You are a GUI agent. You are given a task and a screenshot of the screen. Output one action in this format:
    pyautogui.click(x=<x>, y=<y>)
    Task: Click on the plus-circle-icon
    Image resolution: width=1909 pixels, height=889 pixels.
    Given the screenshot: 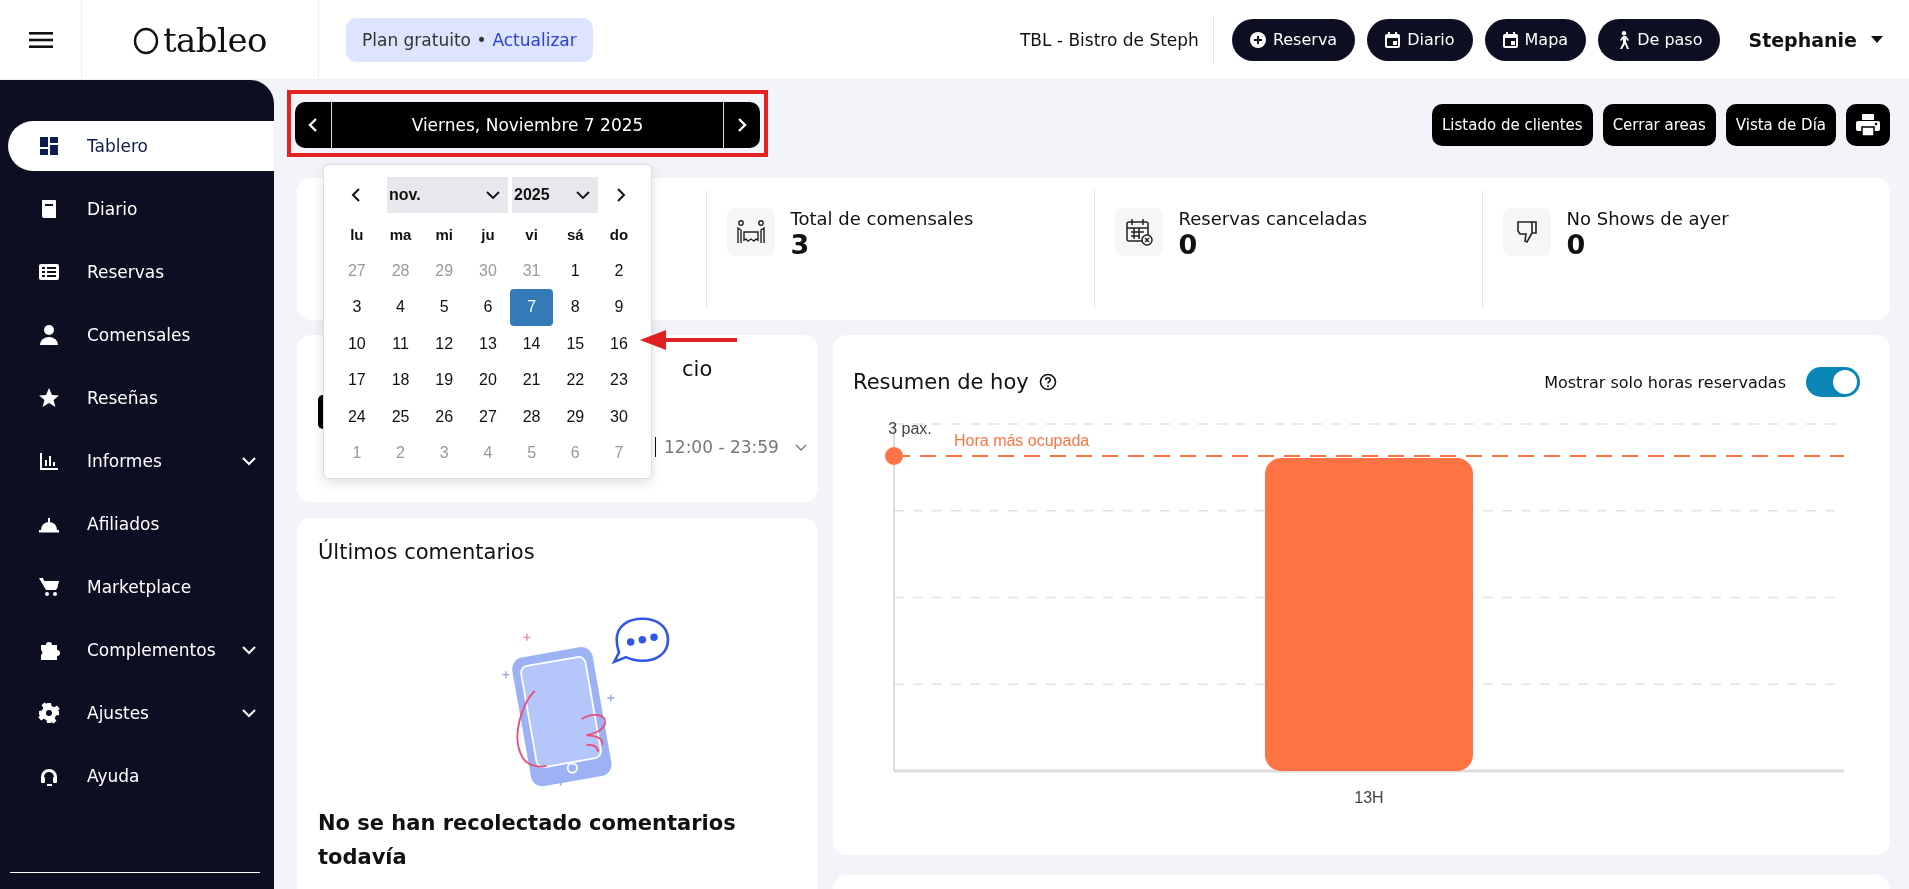 What is the action you would take?
    pyautogui.click(x=1257, y=39)
    